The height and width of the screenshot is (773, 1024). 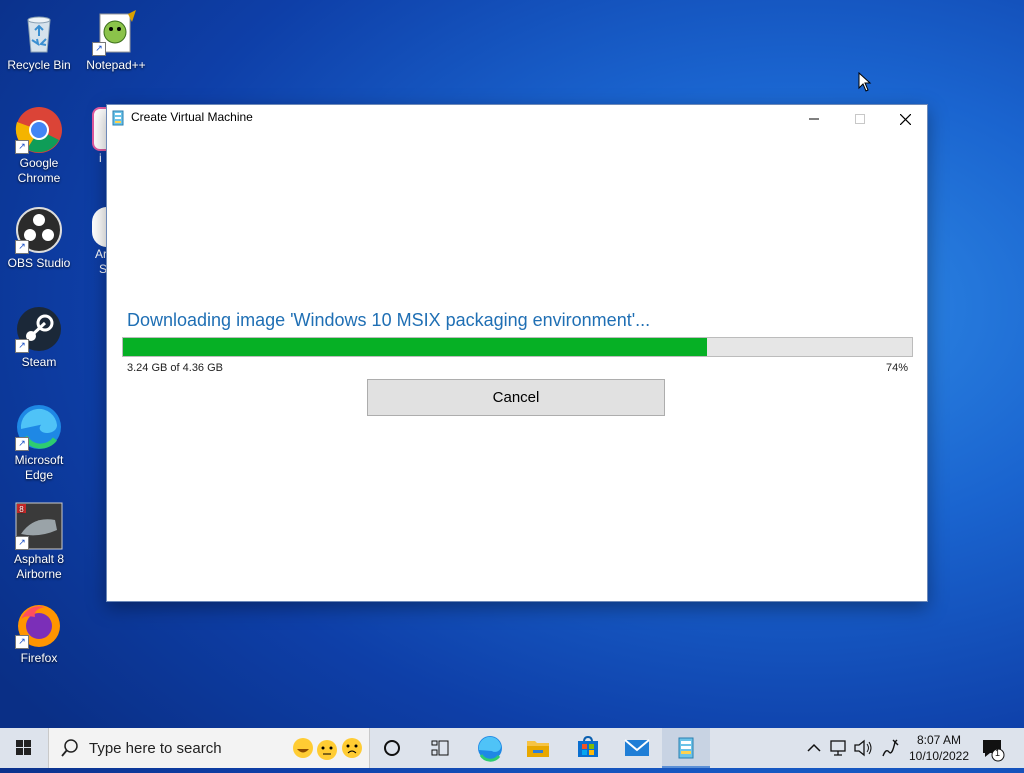 I want to click on emoji-search-highlight-icon, so click(x=327, y=749).